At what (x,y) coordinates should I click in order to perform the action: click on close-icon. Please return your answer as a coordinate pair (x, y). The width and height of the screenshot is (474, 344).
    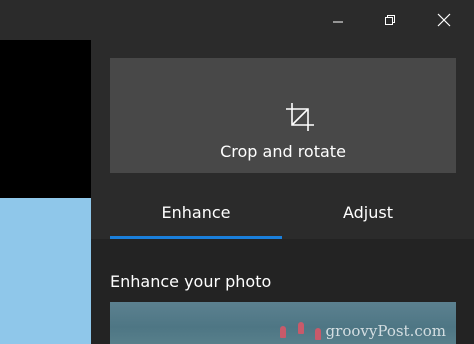
    Looking at the image, I should click on (444, 20).